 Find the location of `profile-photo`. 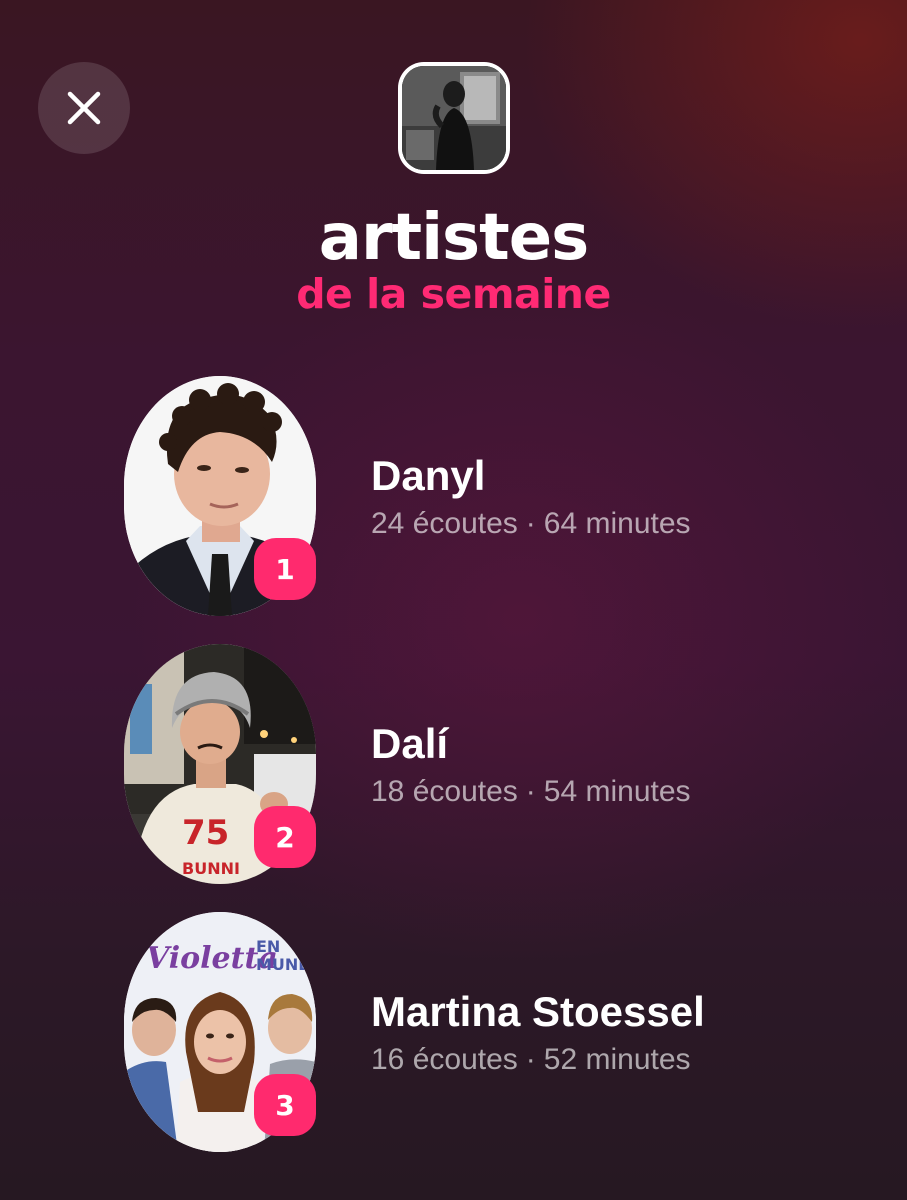

profile-photo is located at coordinates (454, 118).